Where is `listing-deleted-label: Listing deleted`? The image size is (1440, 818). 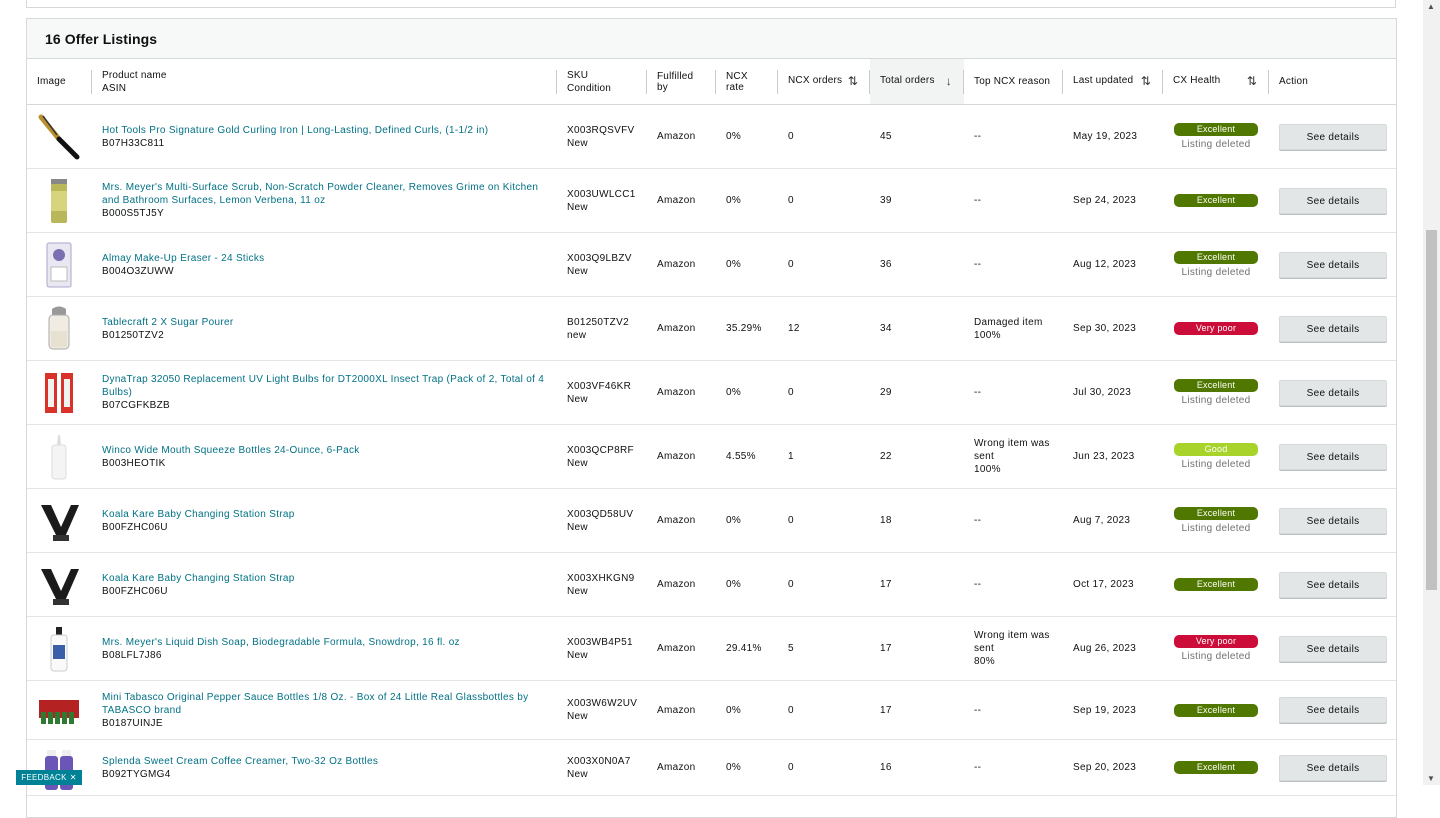
listing-deleted-label: Listing deleted is located at coordinates (1216, 400).